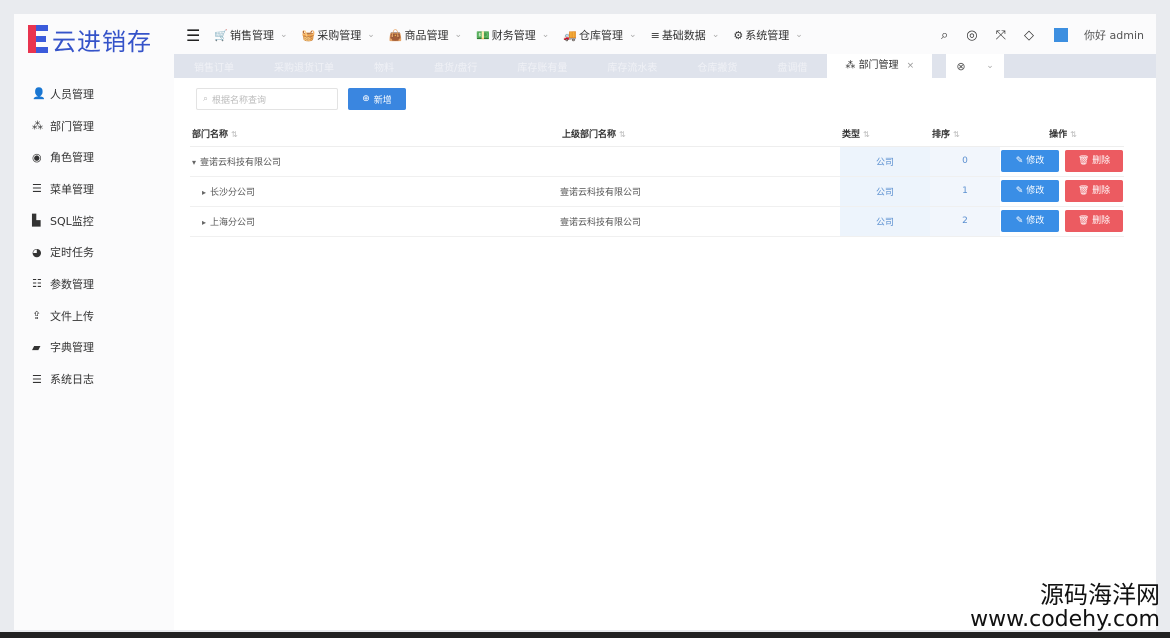 The width and height of the screenshot is (1170, 638). What do you see at coordinates (37, 284) in the screenshot?
I see `sliders-icon: ☷` at bounding box center [37, 284].